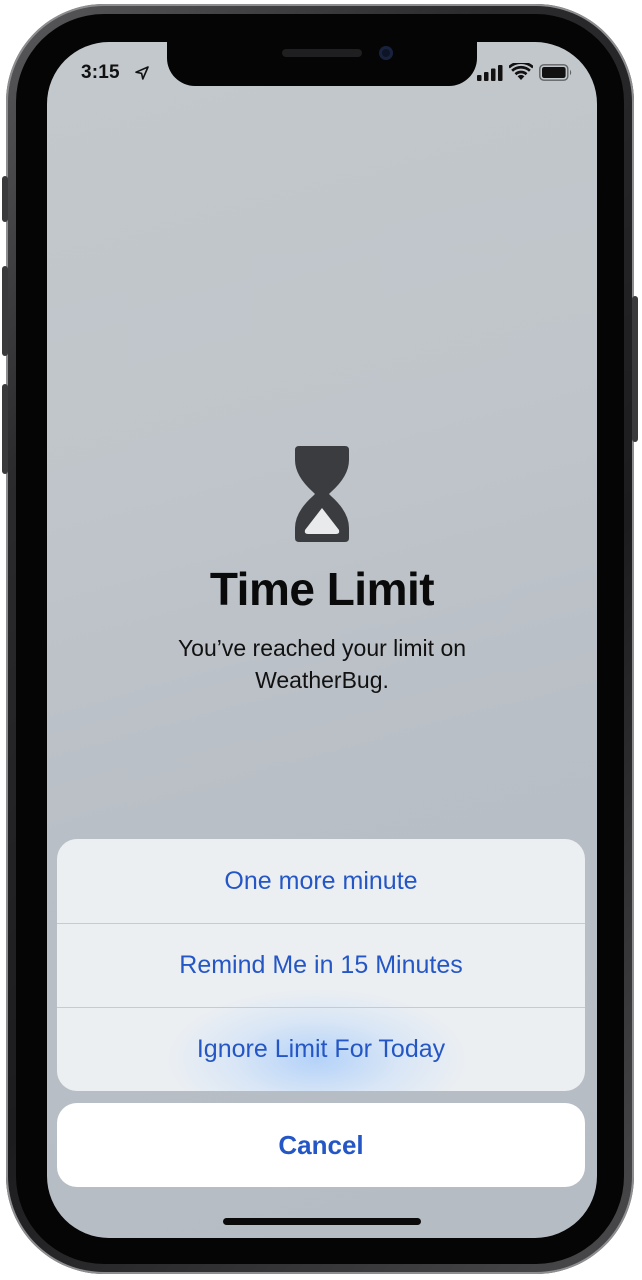 Image resolution: width=642 pixels, height=1280 pixels. Describe the element at coordinates (635, 369) in the screenshot. I see `side-power-button` at that location.